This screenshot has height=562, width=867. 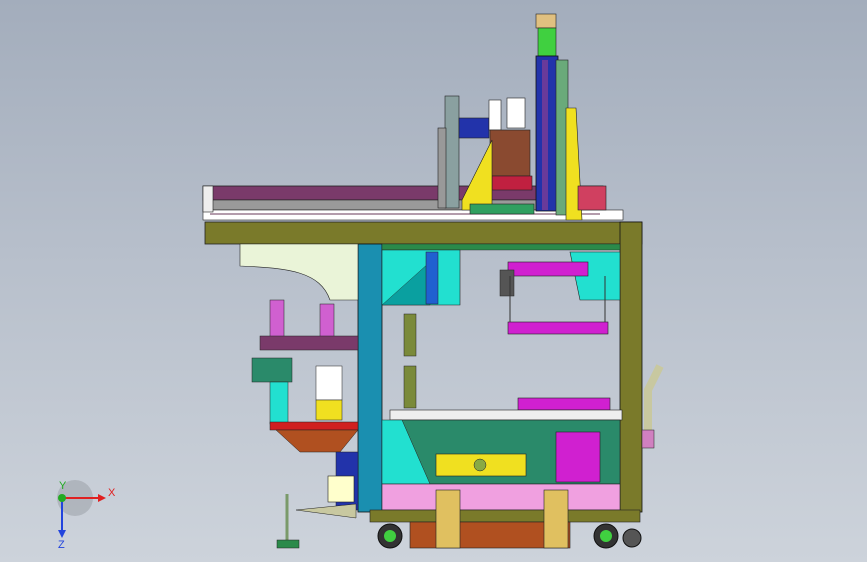 I want to click on z-axis-label: Z, so click(x=61, y=544).